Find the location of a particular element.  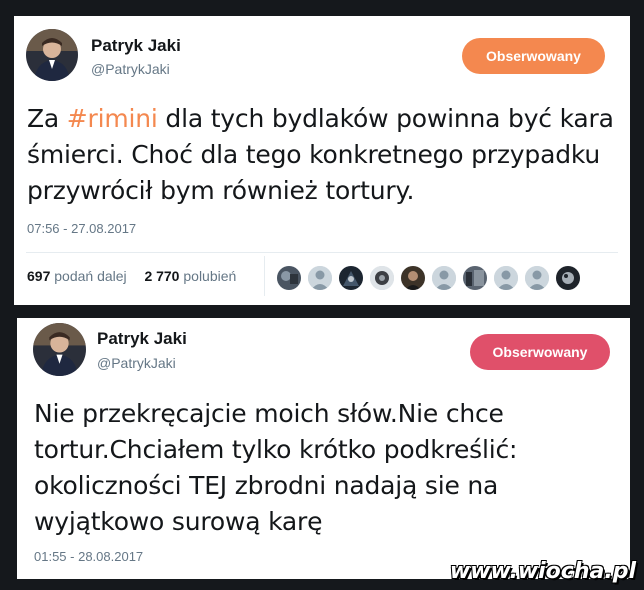

tweet-timestamp: 07:56 - 27.08.2017 is located at coordinates (81, 228).